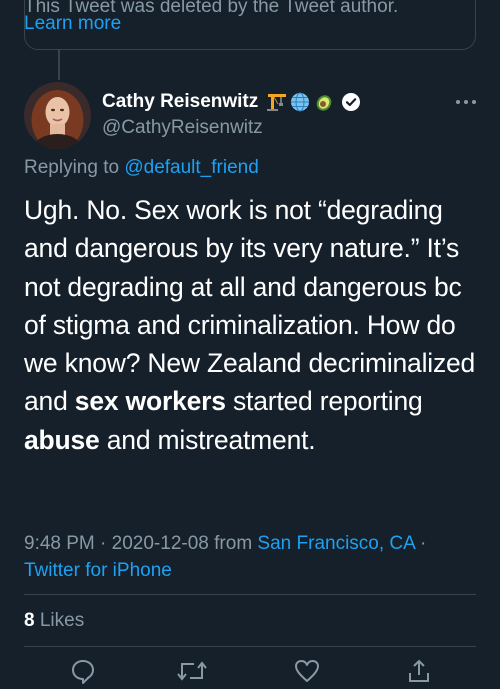  What do you see at coordinates (276, 102) in the screenshot?
I see `construction-crane-icon` at bounding box center [276, 102].